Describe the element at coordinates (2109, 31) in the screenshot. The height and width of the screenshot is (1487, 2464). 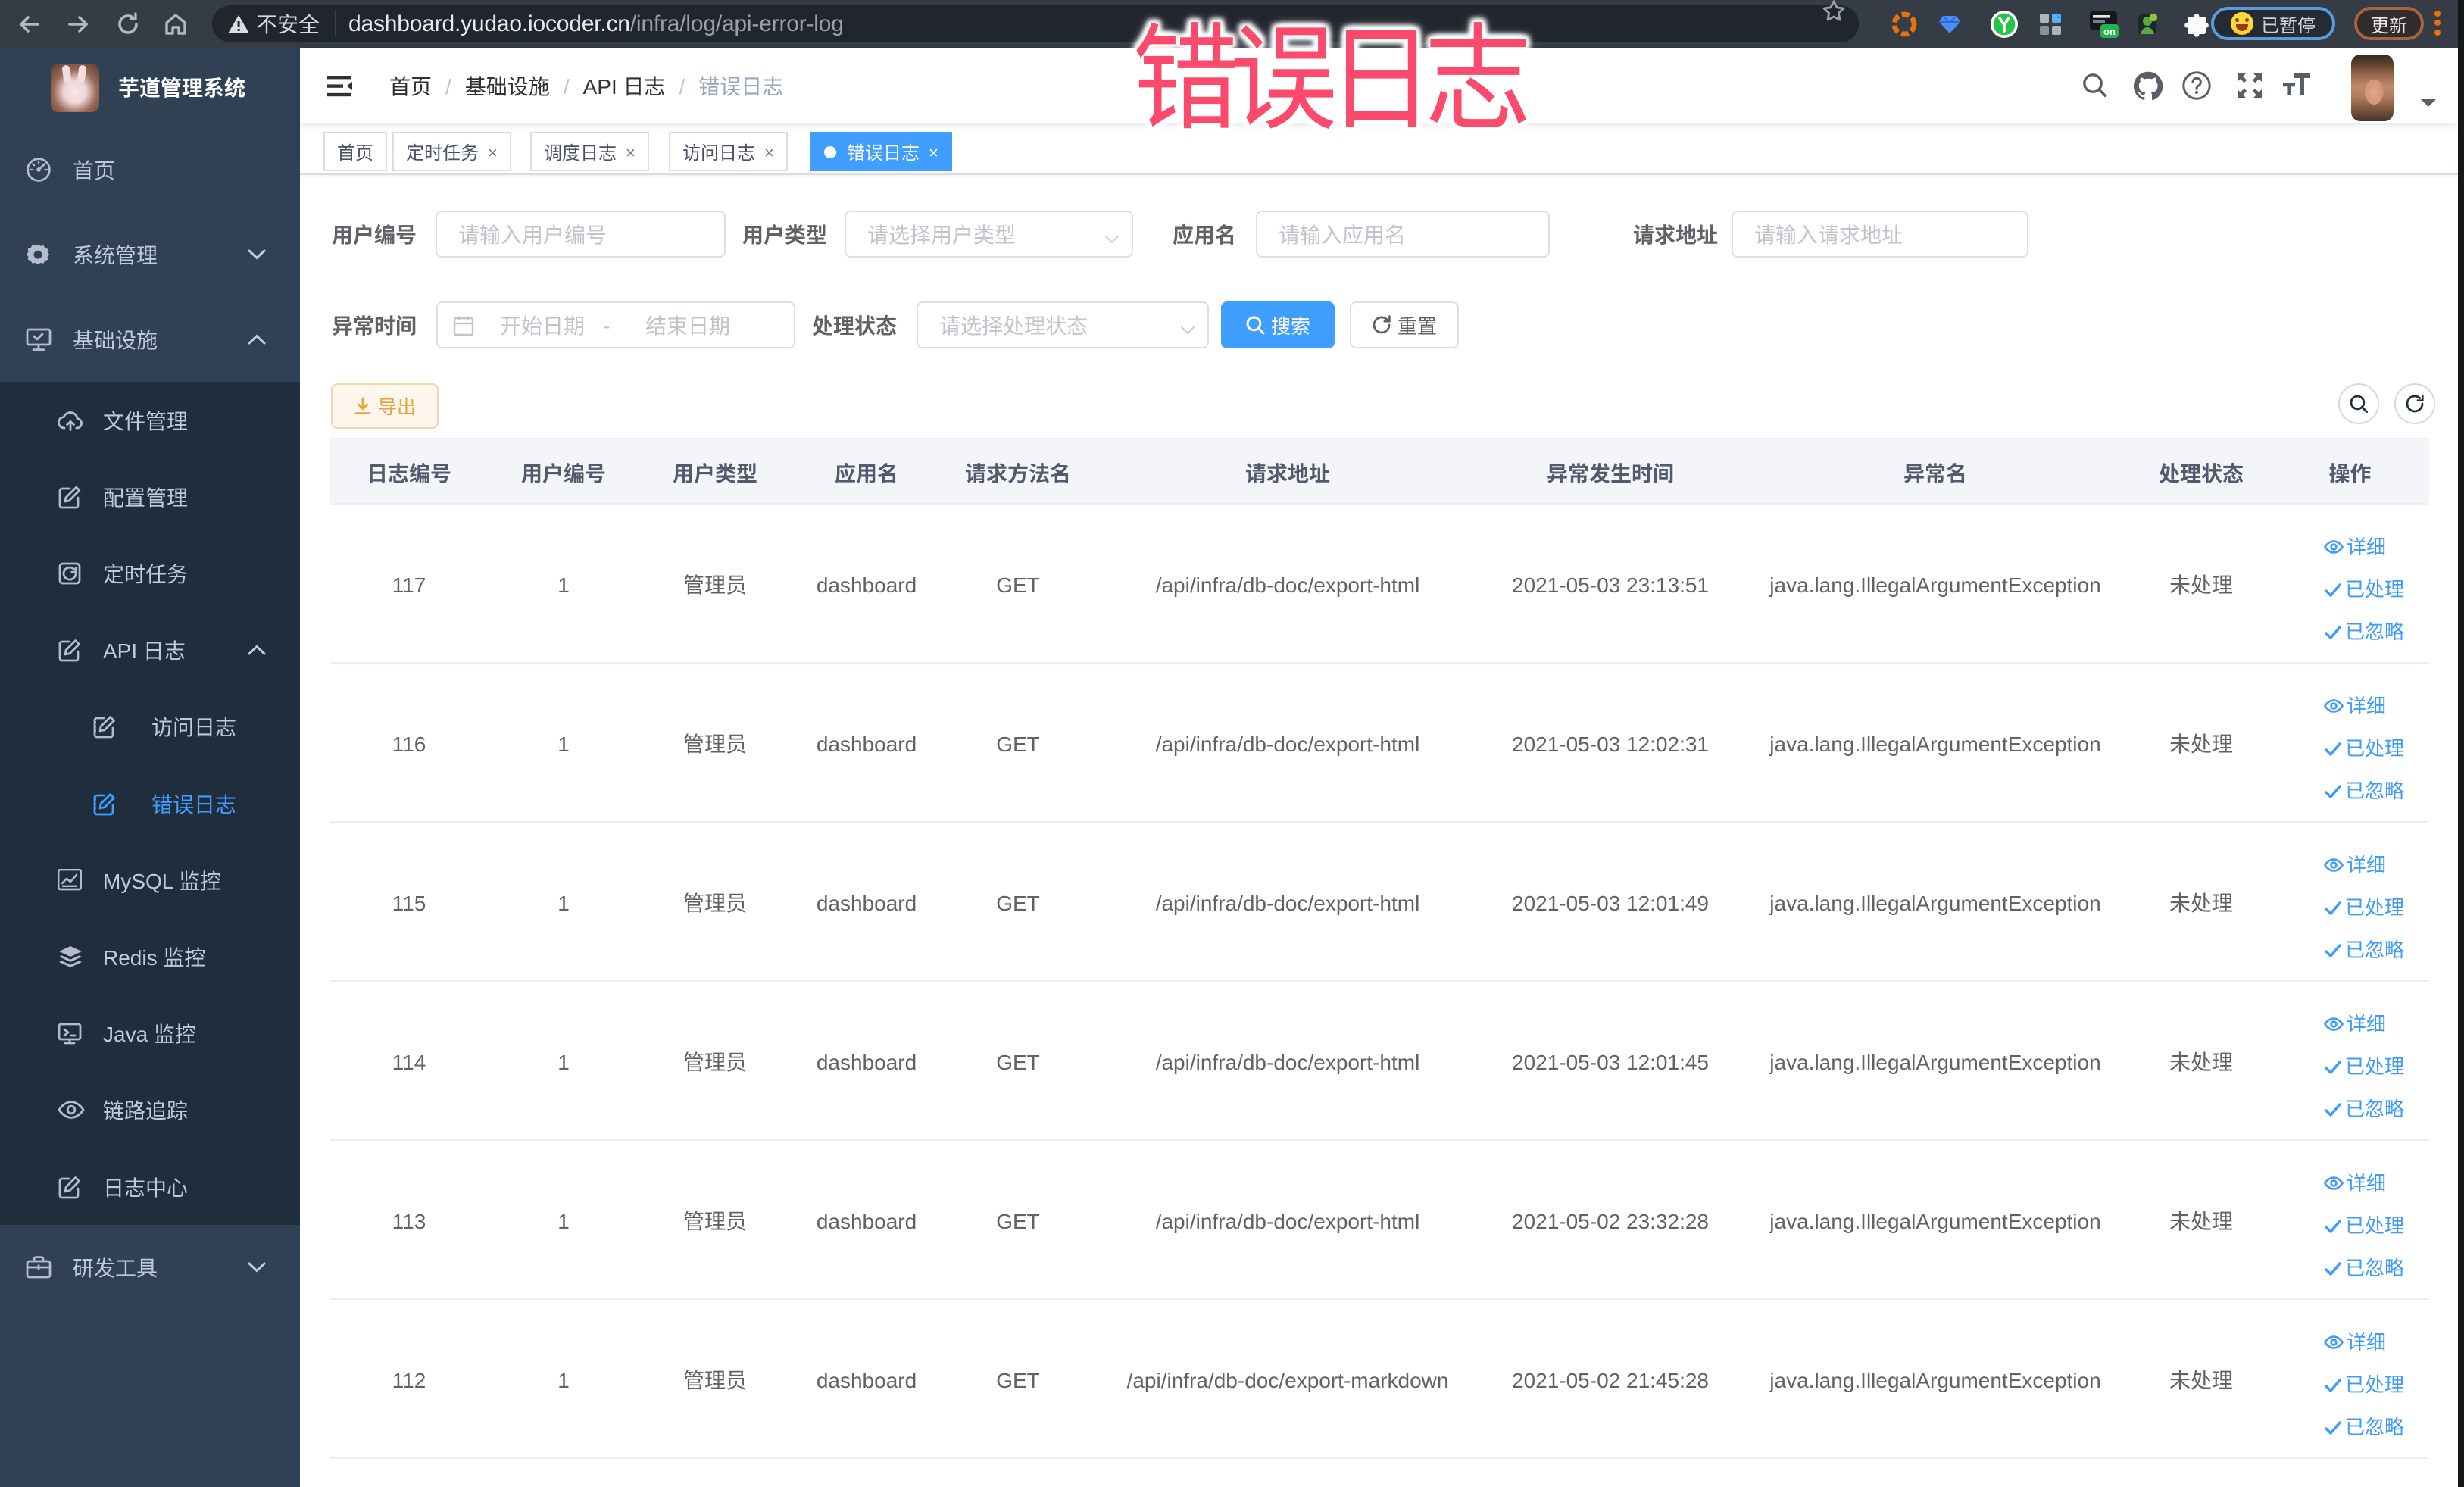
I see `svg-text: on` at that location.